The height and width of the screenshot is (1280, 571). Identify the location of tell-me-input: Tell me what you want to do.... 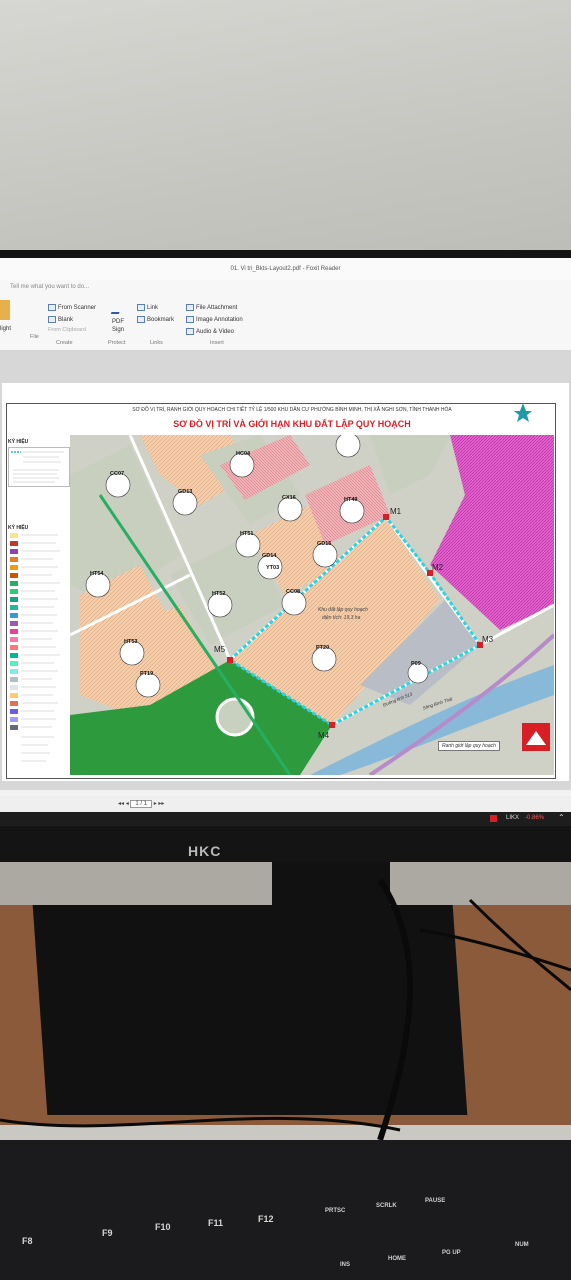
(285, 287).